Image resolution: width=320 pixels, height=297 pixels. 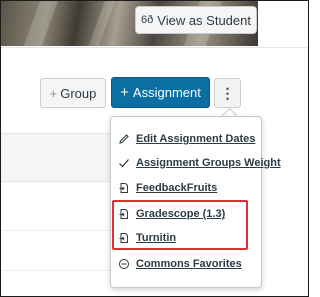 I want to click on view-as-student-button: 6ð View as Student, so click(x=196, y=20).